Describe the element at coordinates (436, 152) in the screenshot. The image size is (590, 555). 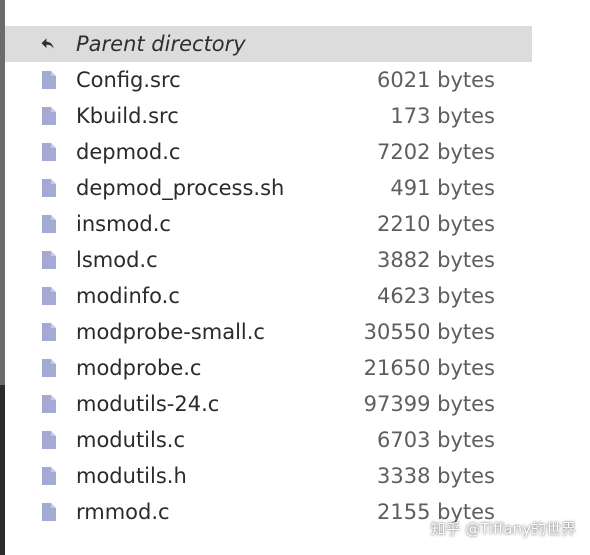
I see `file-size: 7202 bytes` at that location.